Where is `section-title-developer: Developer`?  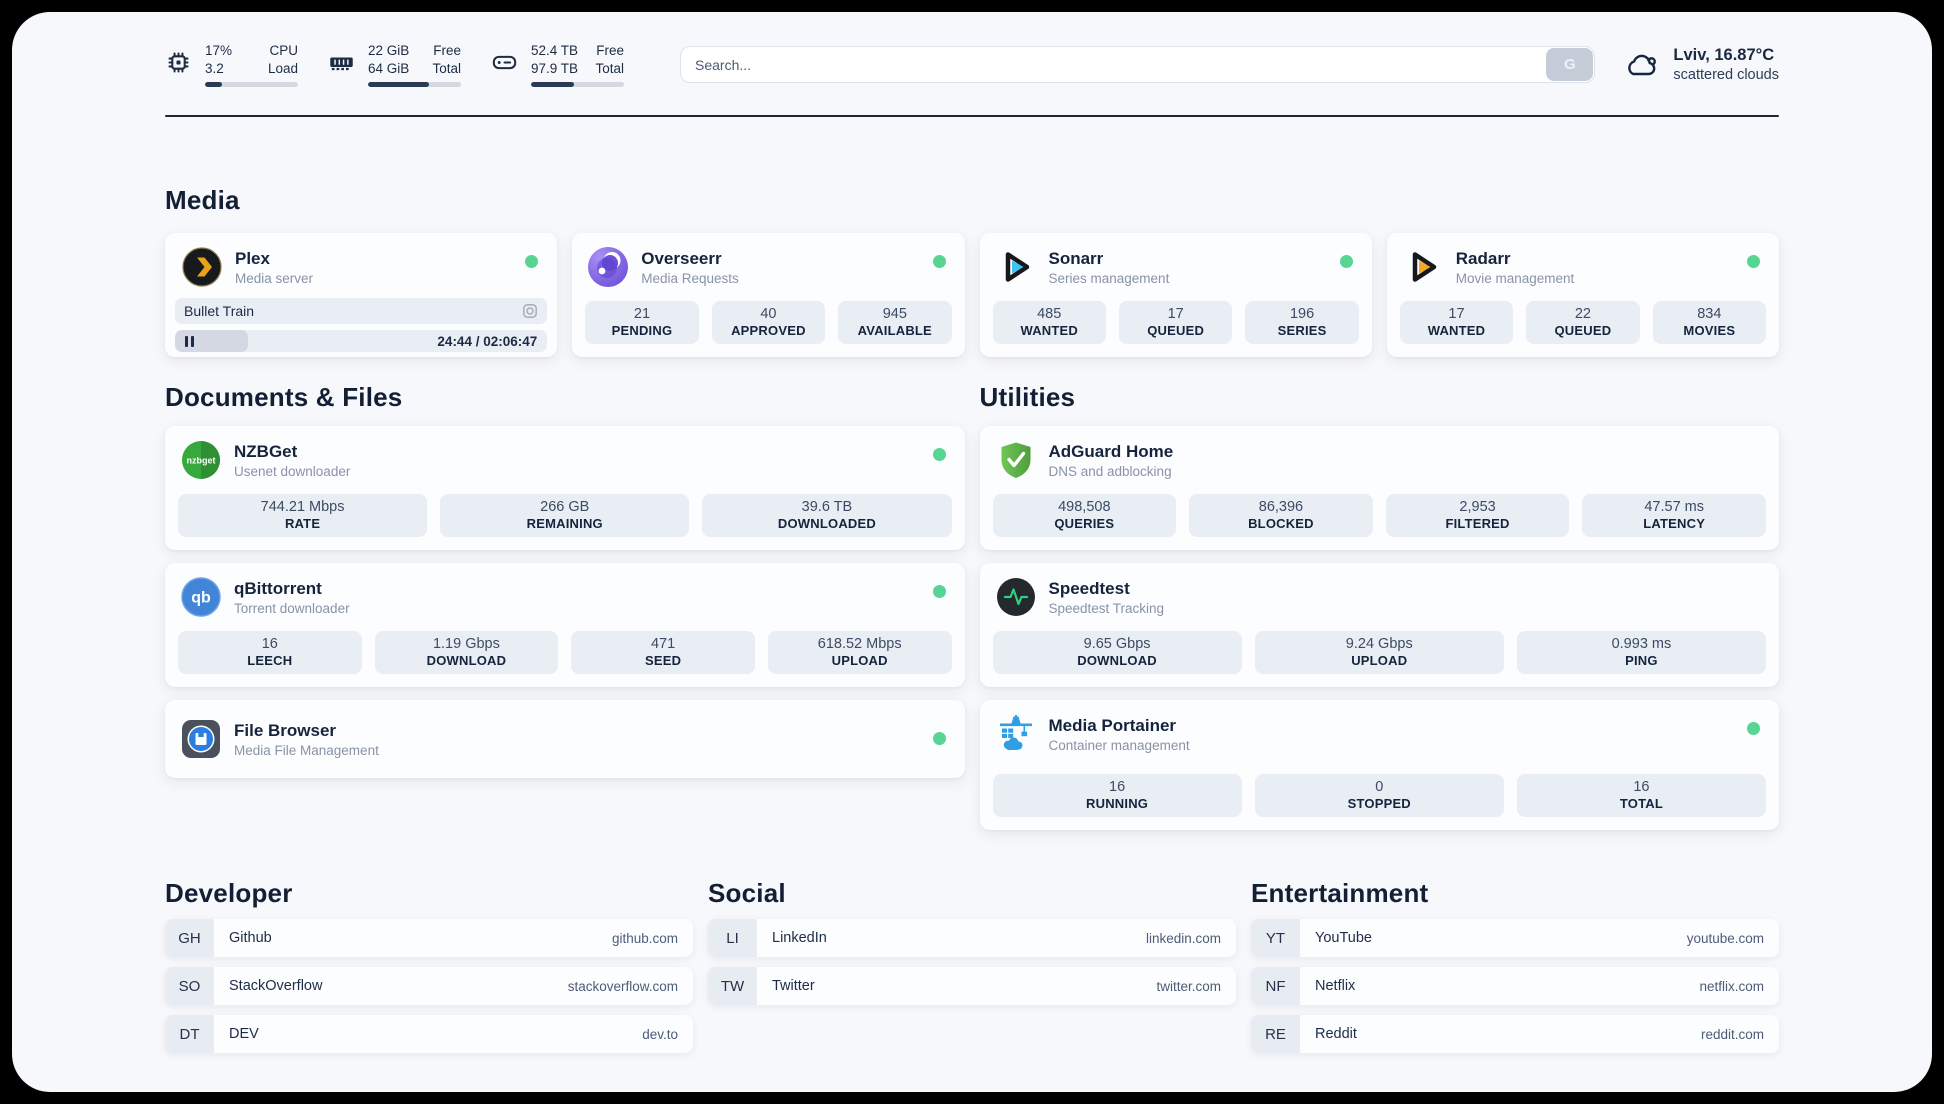
section-title-developer: Developer is located at coordinates (229, 893).